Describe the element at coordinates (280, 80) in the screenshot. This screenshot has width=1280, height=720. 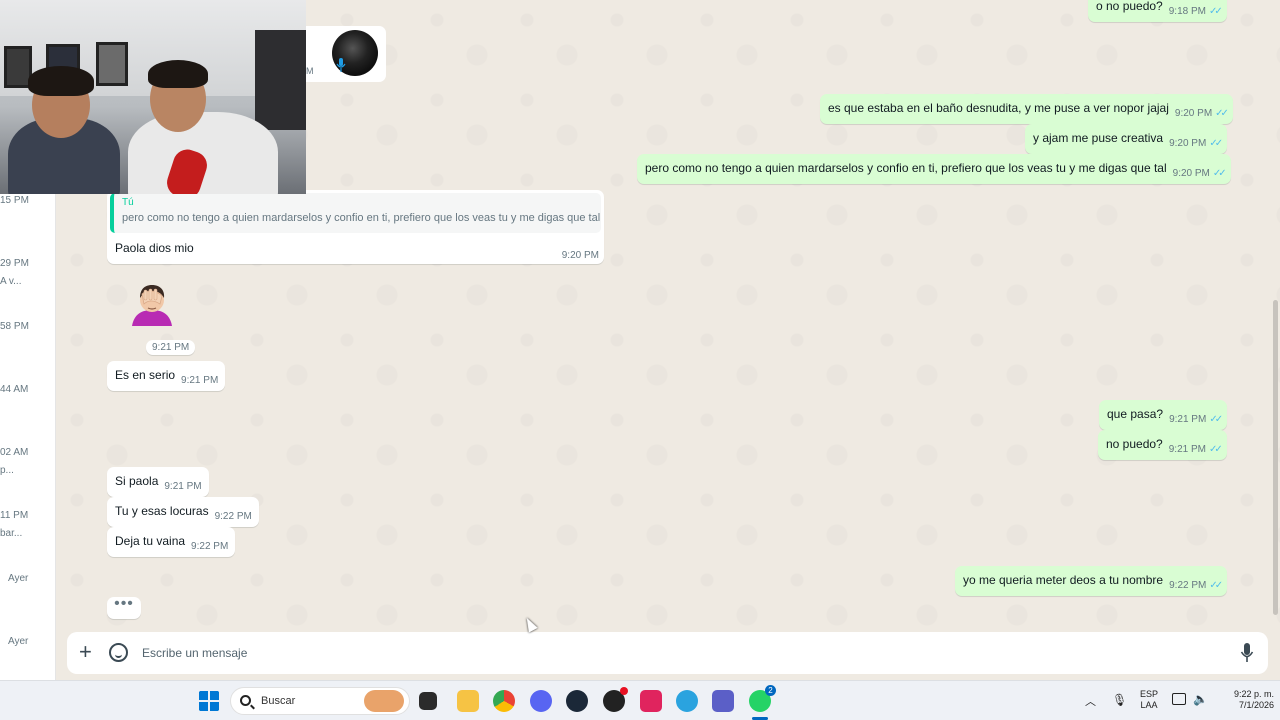
I see `kitchen-door` at that location.